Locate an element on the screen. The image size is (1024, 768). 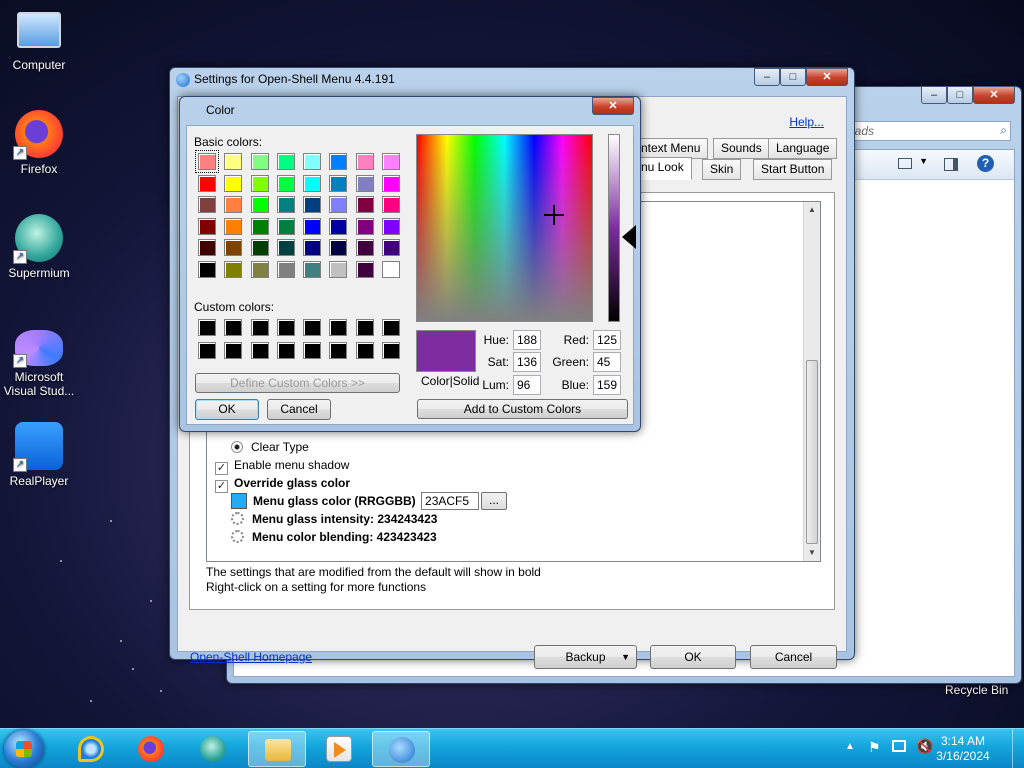
start-button is located at coordinates (24, 749).